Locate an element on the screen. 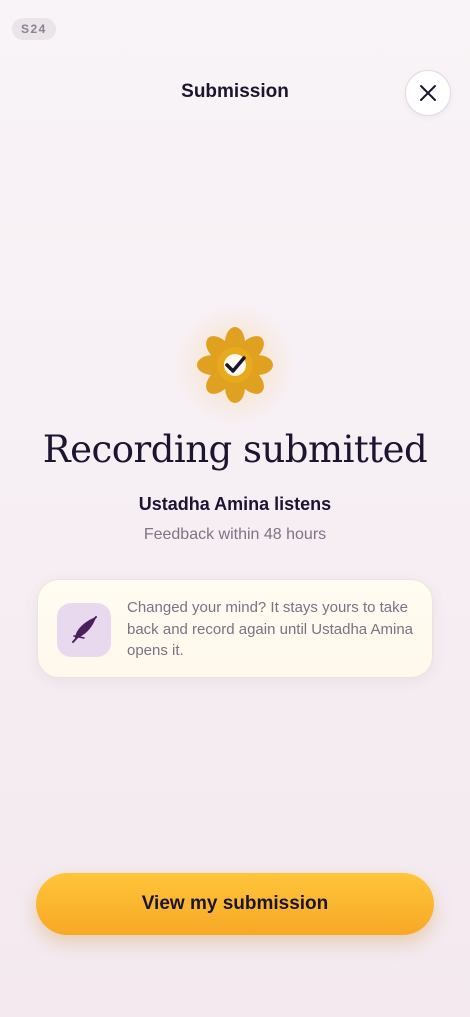 This screenshot has height=1017, width=470. teacher-line: Ustadha Amina listens is located at coordinates (235, 504).